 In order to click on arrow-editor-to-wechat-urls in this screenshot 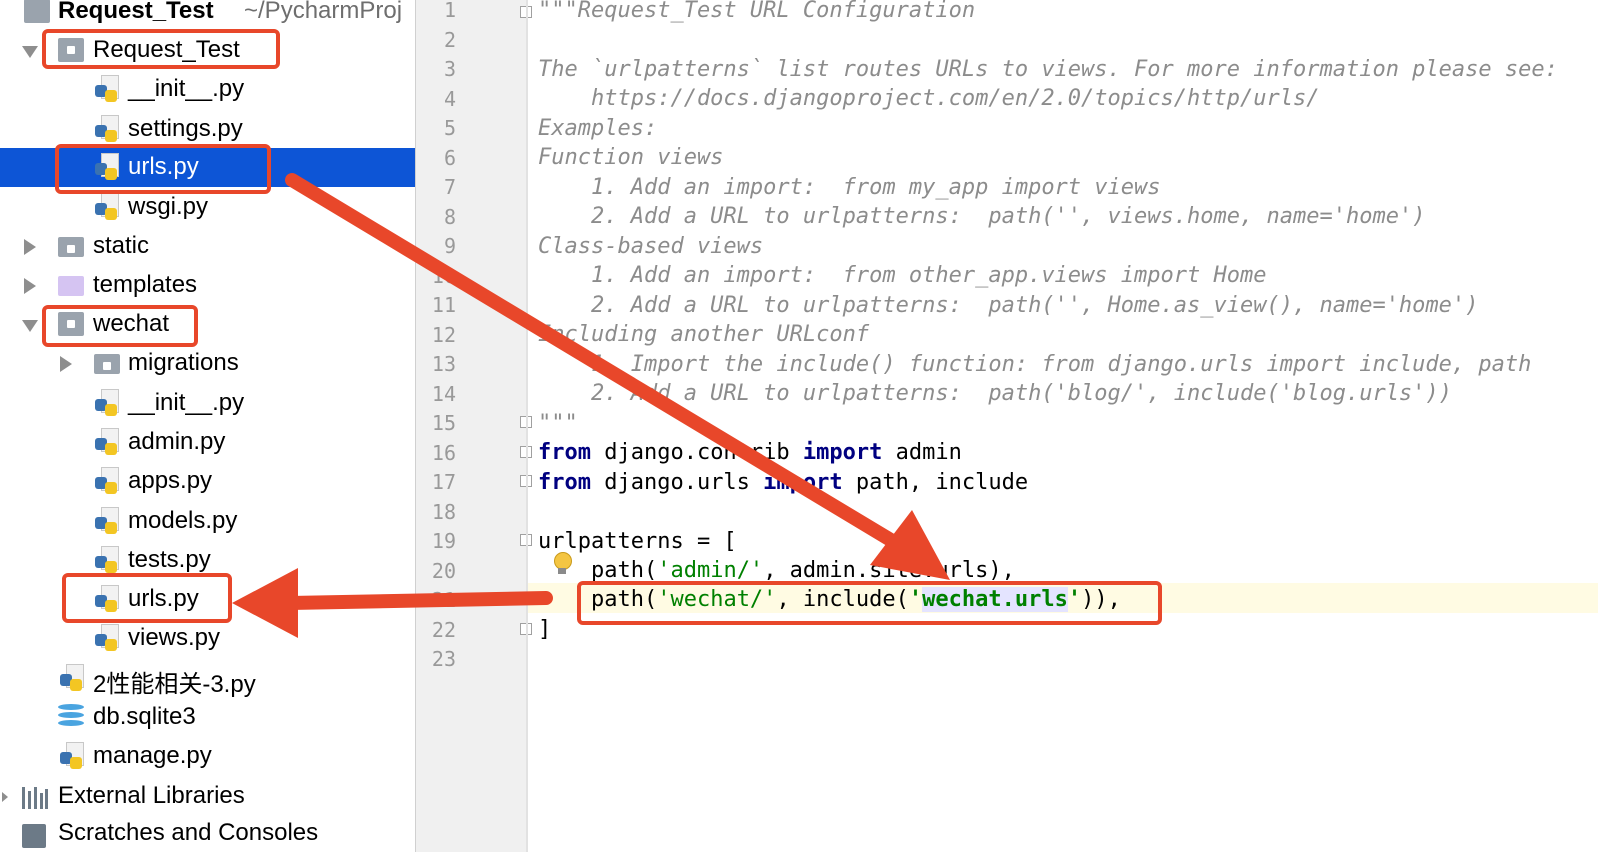, I will do `click(392, 603)`.